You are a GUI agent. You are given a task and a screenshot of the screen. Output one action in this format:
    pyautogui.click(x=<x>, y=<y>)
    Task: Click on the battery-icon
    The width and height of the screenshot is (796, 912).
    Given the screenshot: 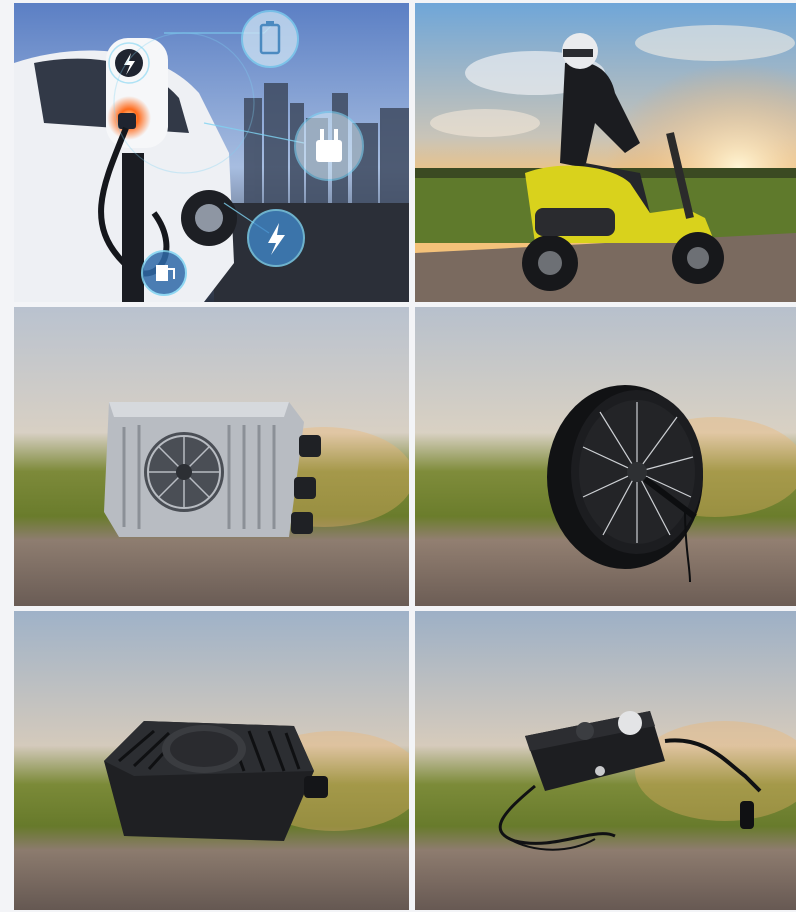 What is the action you would take?
    pyautogui.click(x=270, y=39)
    